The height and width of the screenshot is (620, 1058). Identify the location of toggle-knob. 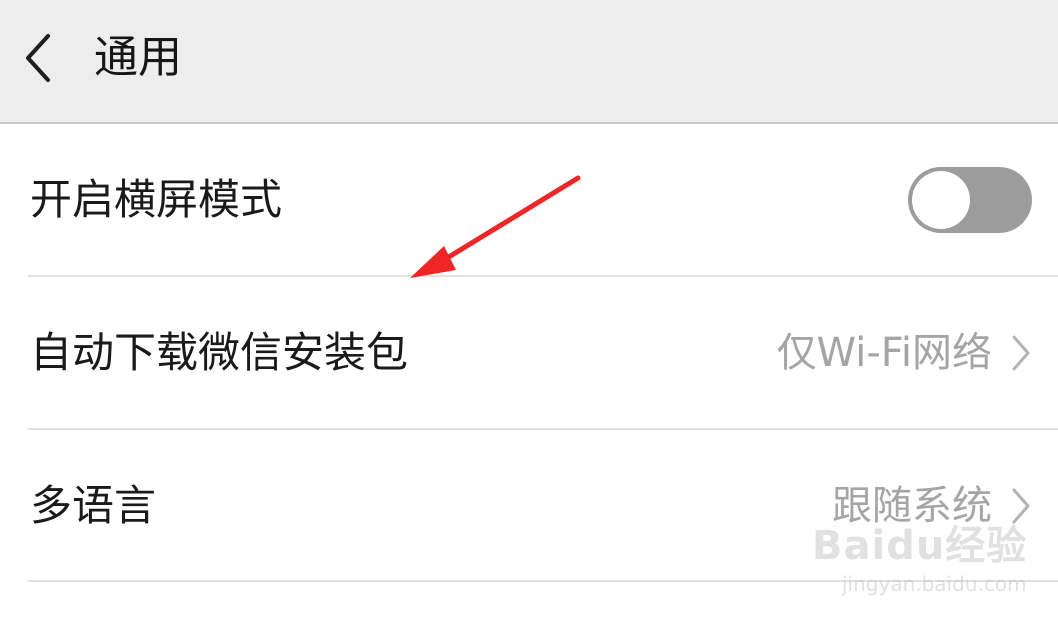
(941, 200).